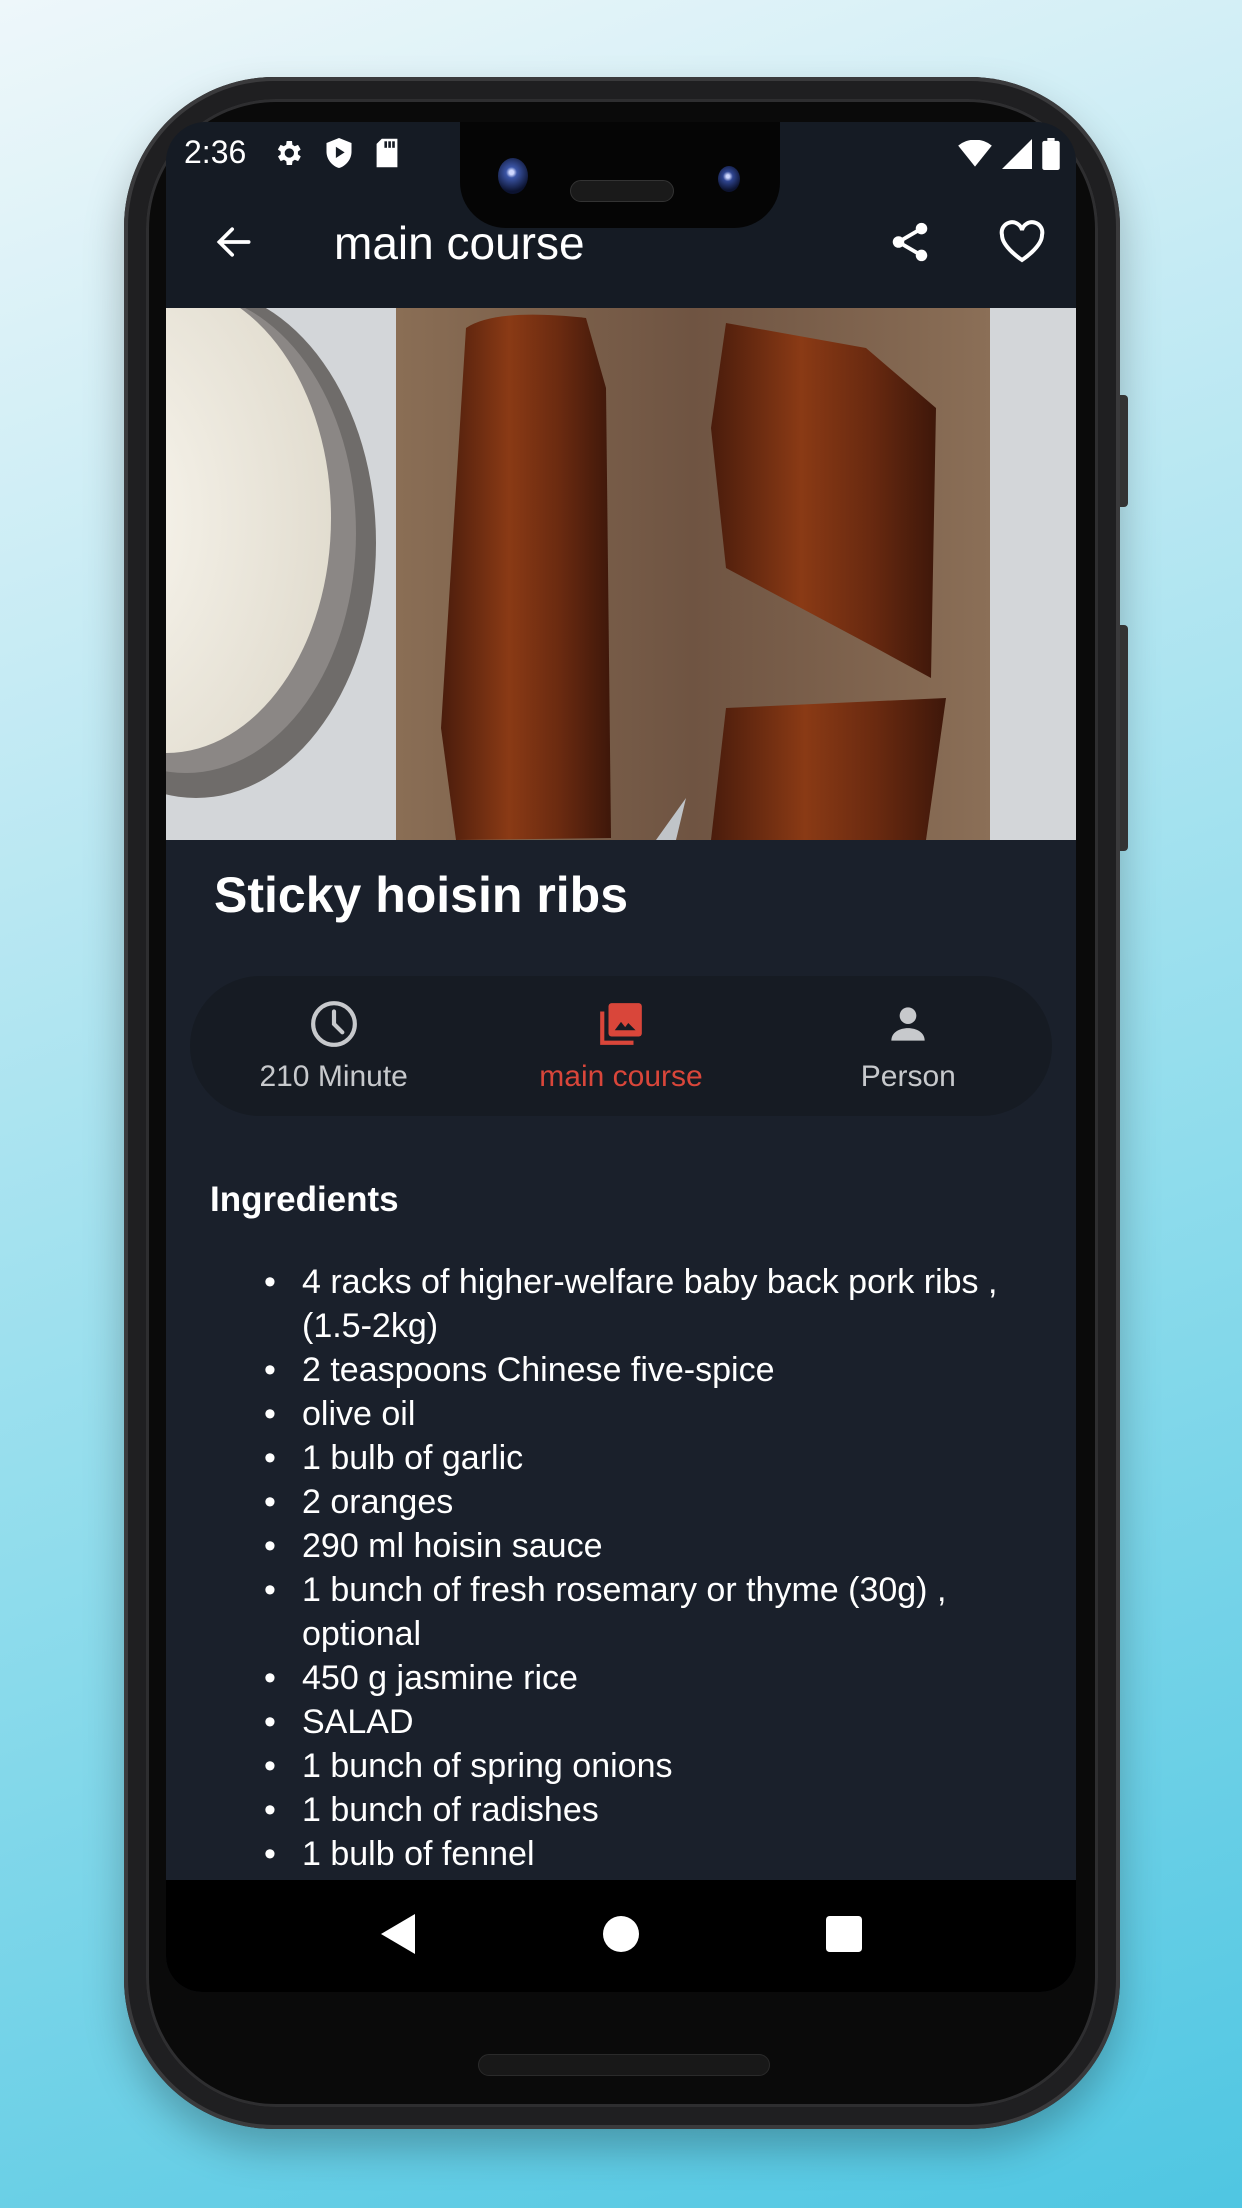 Image resolution: width=1242 pixels, height=2208 pixels. What do you see at coordinates (1017, 156) in the screenshot?
I see `signal-icon` at bounding box center [1017, 156].